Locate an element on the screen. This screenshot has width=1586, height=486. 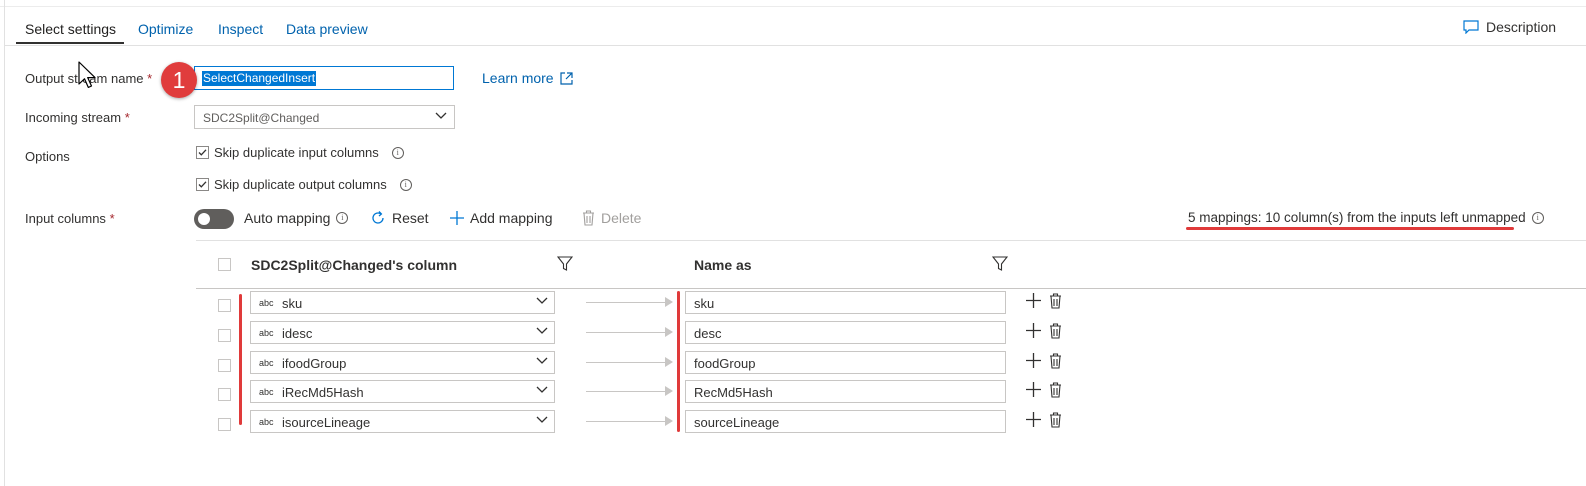
source-column-dropdown: abc isourceLineage is located at coordinates (402, 421).